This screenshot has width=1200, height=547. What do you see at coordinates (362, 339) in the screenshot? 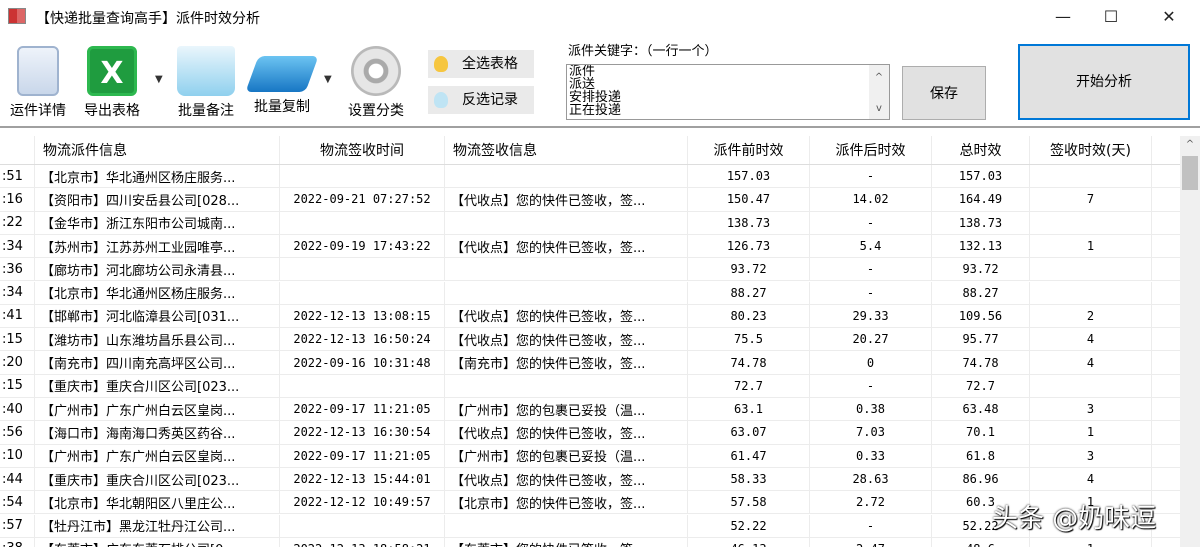
I see `table-cell: 2022-12-13 16:50:24` at bounding box center [362, 339].